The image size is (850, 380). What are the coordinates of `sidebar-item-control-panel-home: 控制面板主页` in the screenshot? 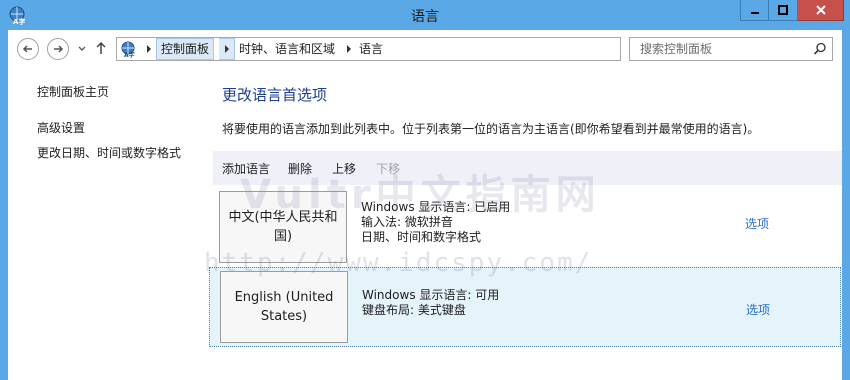 It's located at (73, 91).